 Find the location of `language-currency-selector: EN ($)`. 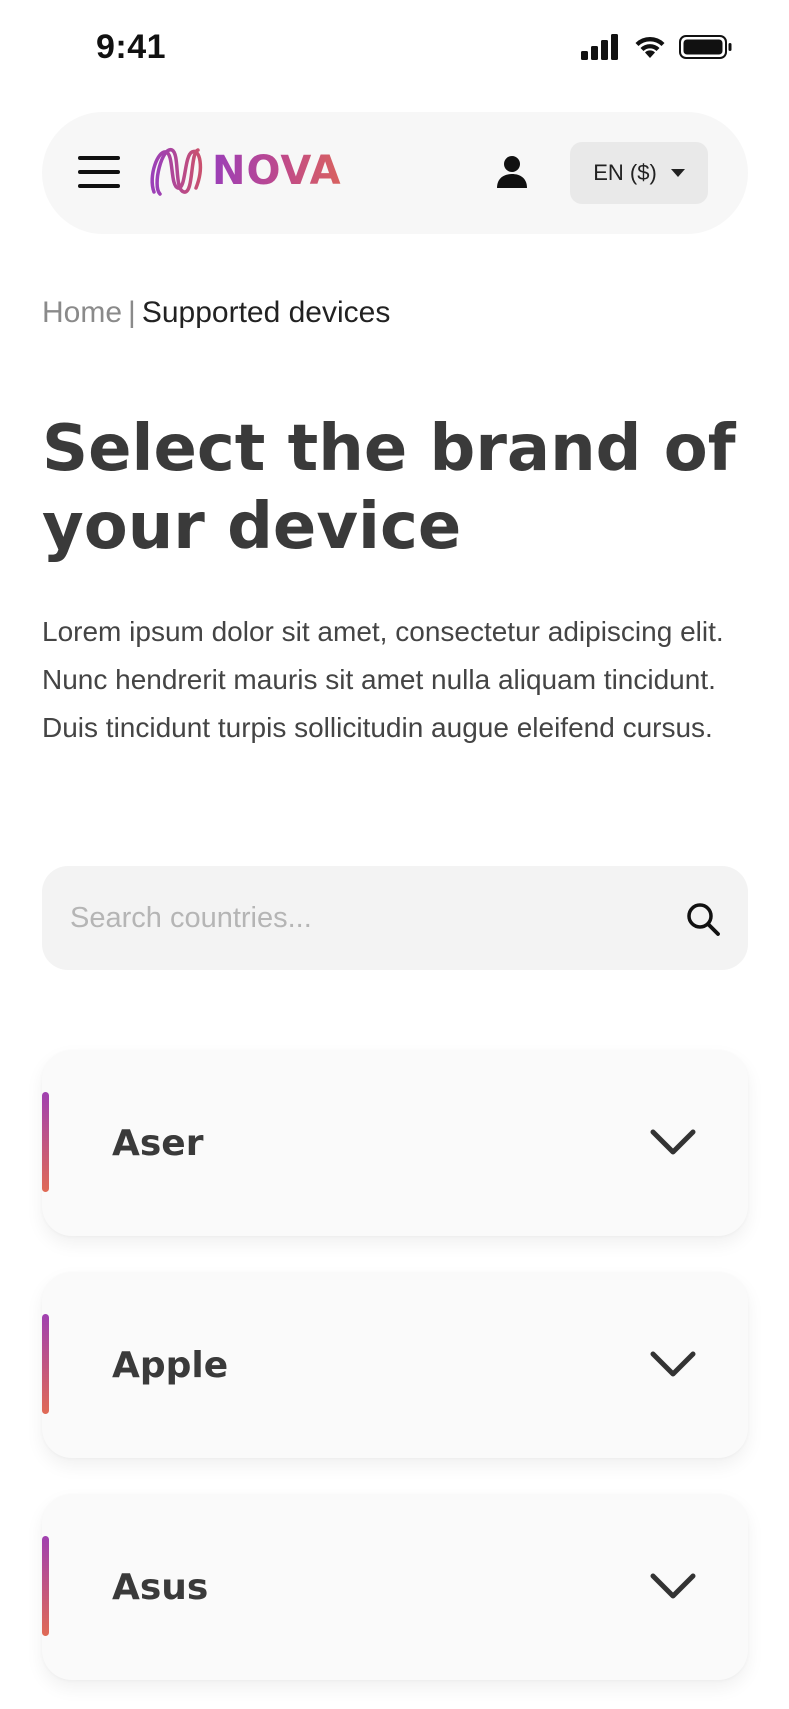

language-currency-selector: EN ($) is located at coordinates (639, 173).